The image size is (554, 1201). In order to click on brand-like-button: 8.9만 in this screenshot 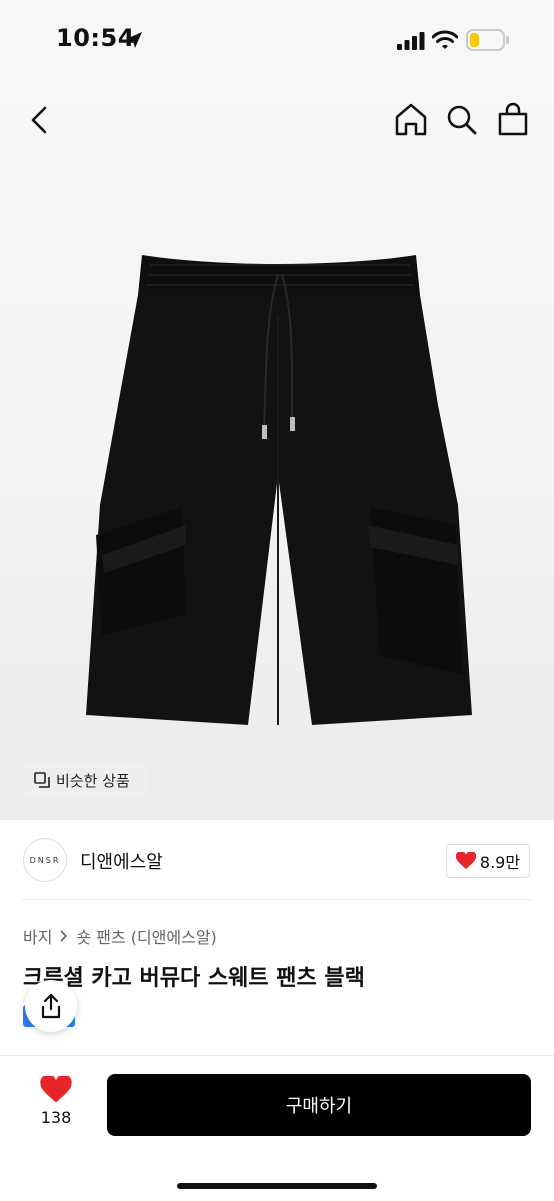, I will do `click(488, 861)`.